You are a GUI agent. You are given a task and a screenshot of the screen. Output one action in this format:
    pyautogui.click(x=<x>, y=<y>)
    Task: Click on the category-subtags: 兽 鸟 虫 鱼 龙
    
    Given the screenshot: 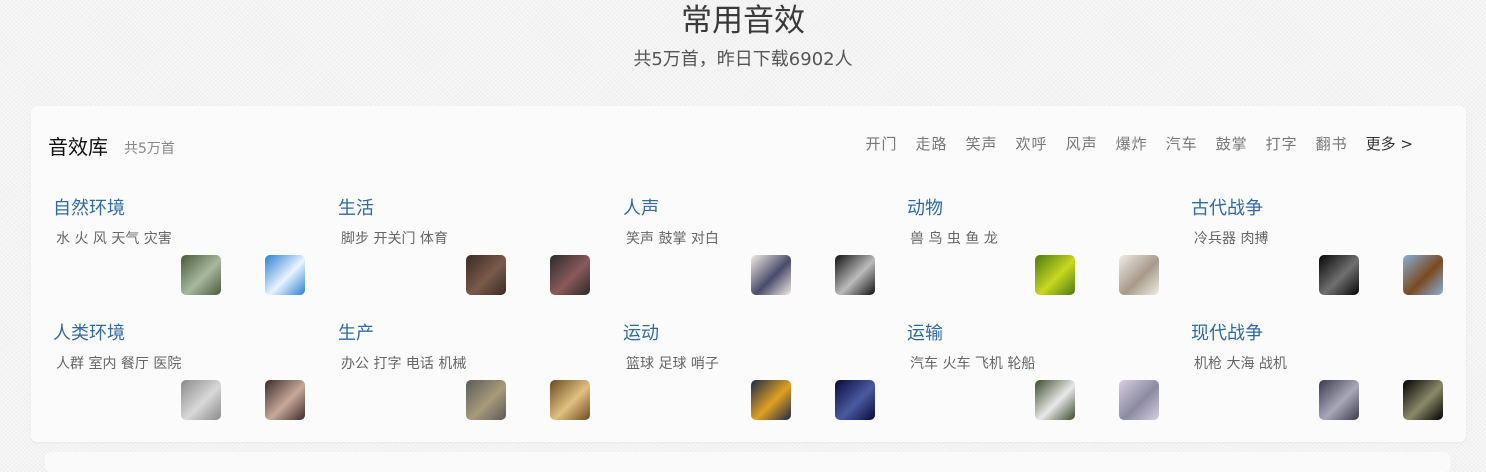 What is the action you would take?
    pyautogui.click(x=954, y=239)
    